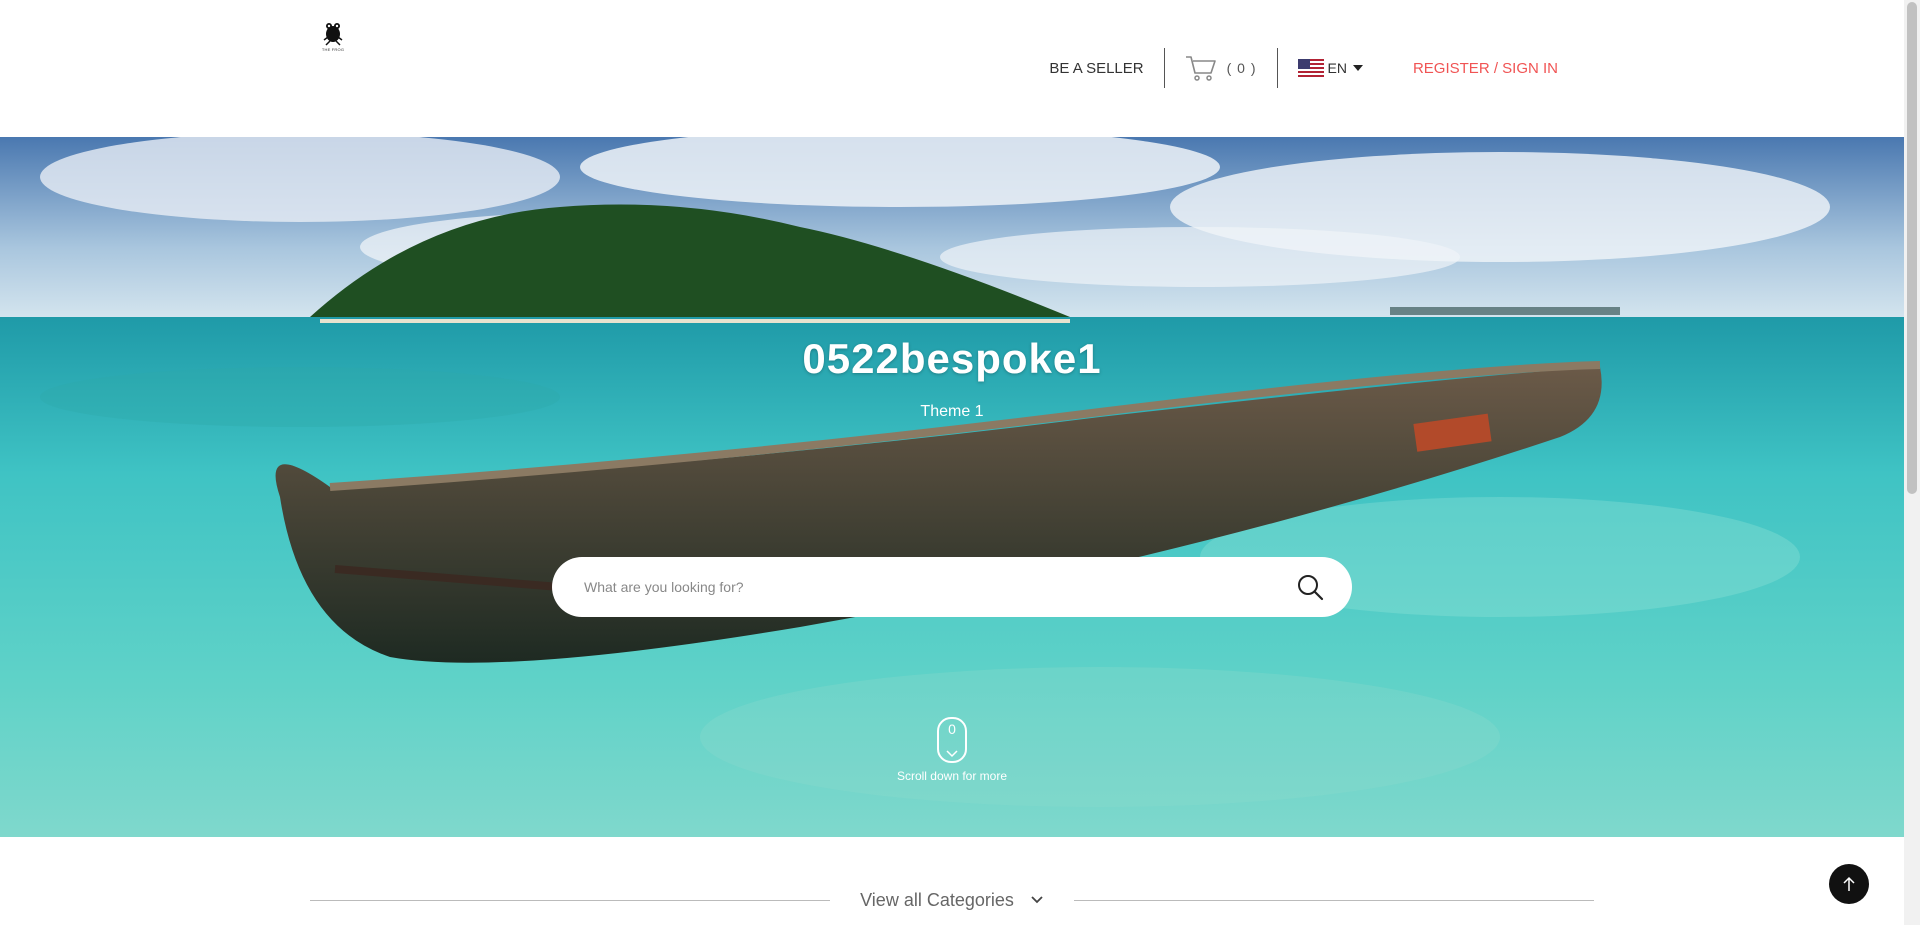 Image resolution: width=1920 pixels, height=925 pixels. What do you see at coordinates (333, 49) in the screenshot?
I see `logo-text: THE FROG` at bounding box center [333, 49].